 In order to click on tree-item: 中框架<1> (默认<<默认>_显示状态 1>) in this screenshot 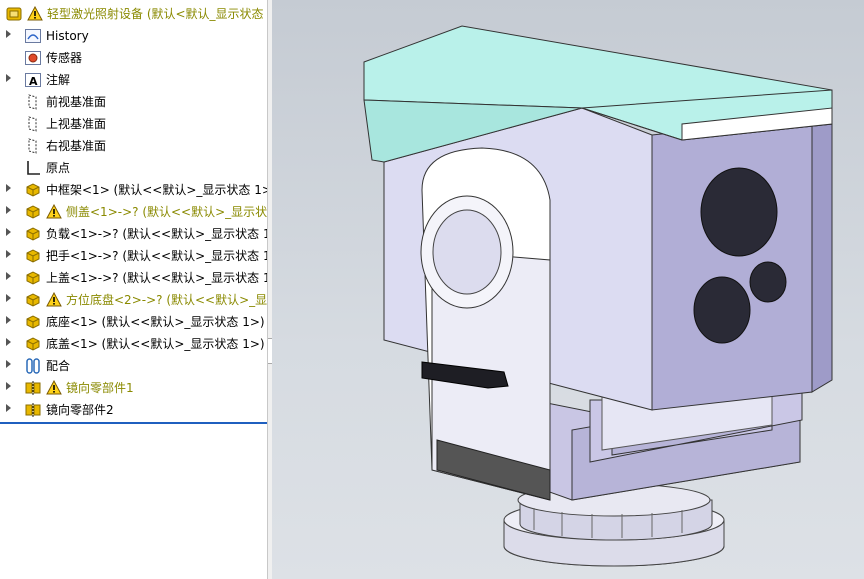, I will do `click(134, 190)`.